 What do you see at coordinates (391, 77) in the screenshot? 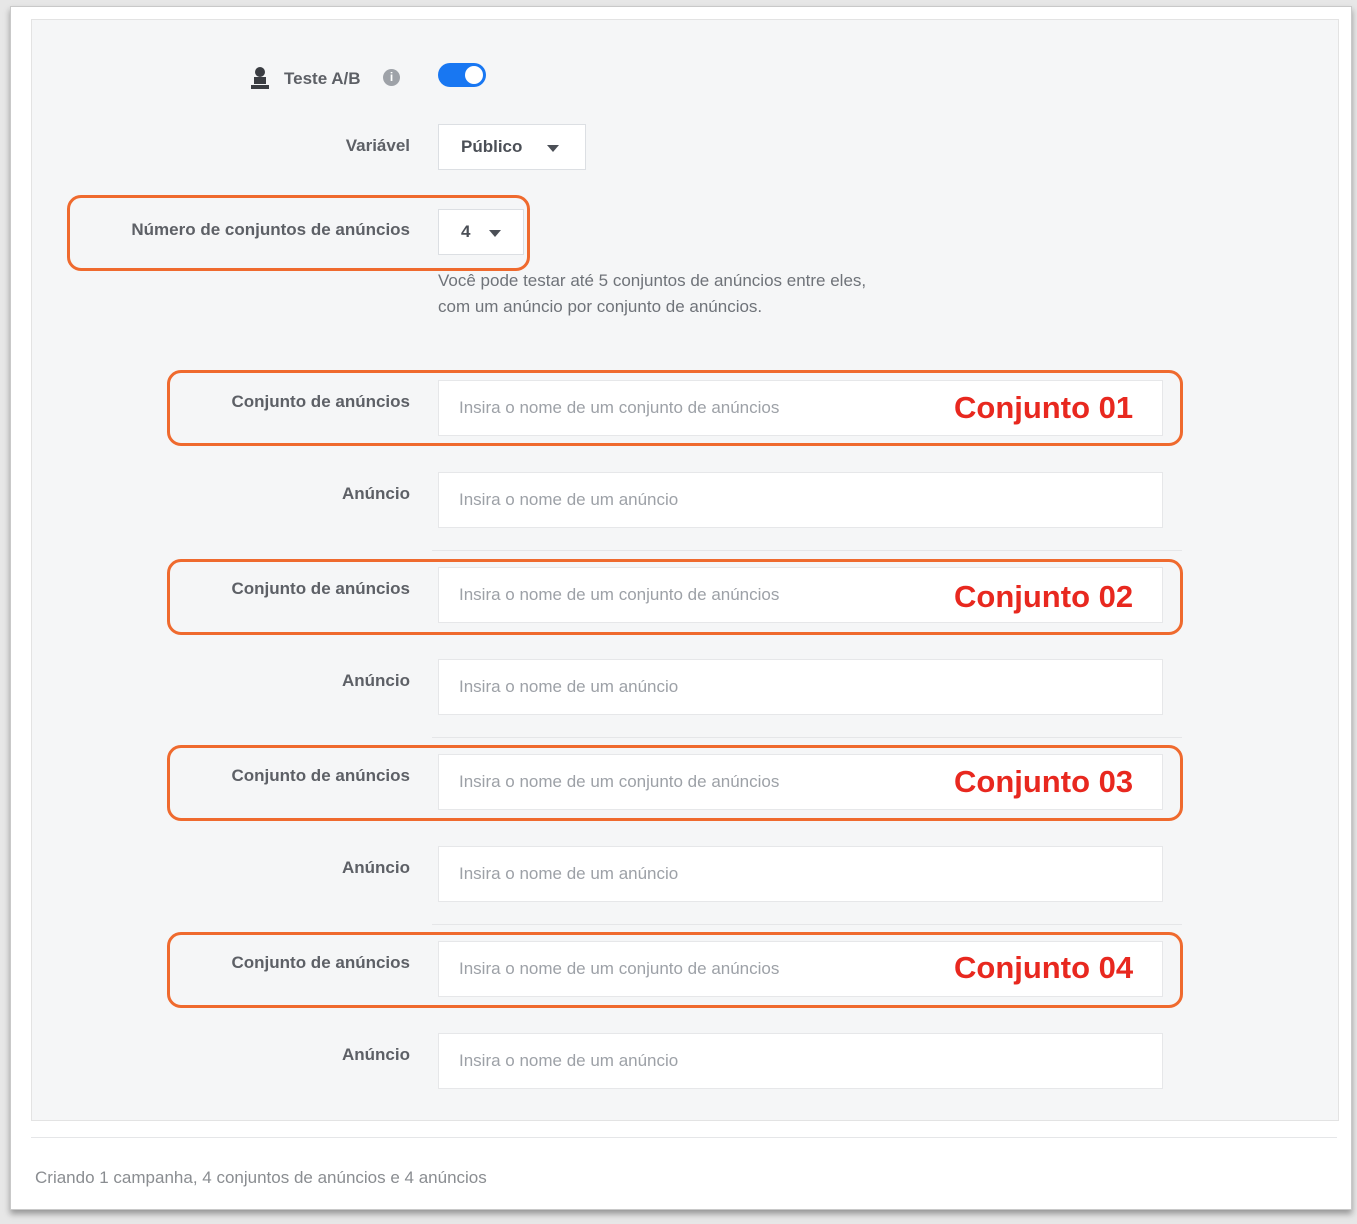
I see `info-icon: i` at bounding box center [391, 77].